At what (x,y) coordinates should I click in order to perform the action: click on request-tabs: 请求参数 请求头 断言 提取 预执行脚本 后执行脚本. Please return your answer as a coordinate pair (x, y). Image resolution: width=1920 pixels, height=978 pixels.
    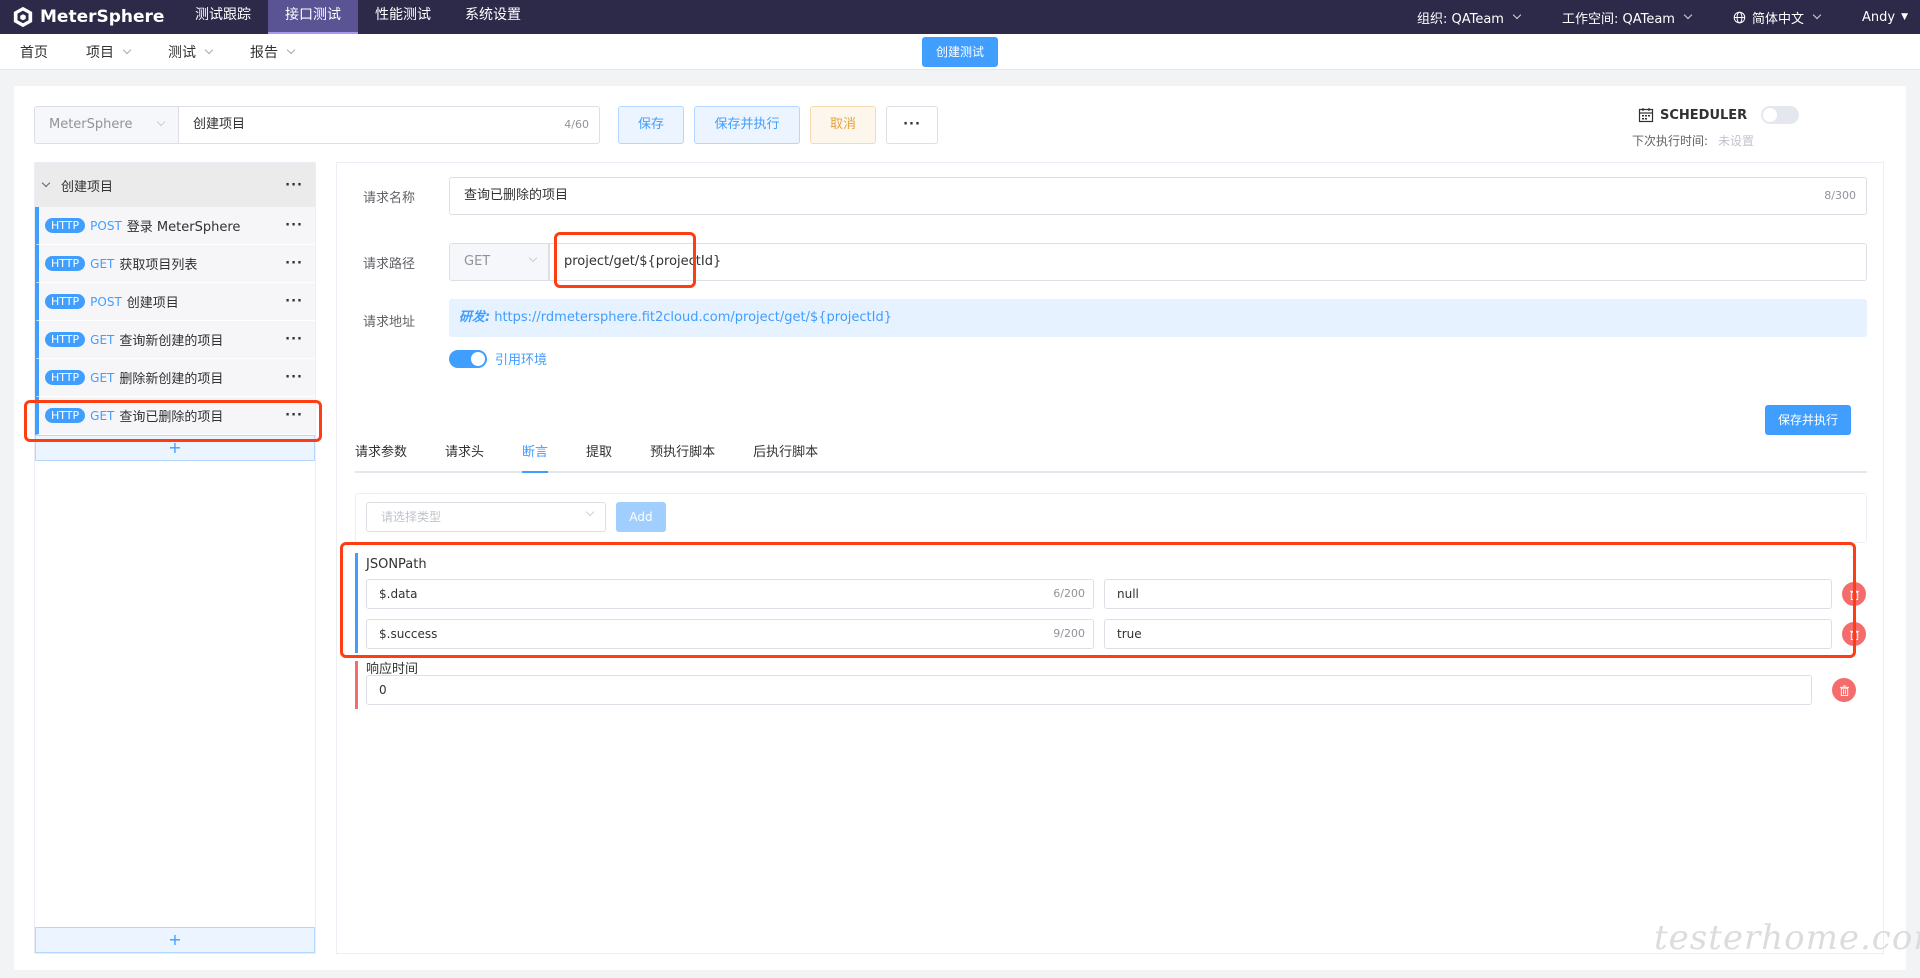
    Looking at the image, I should click on (1111, 453).